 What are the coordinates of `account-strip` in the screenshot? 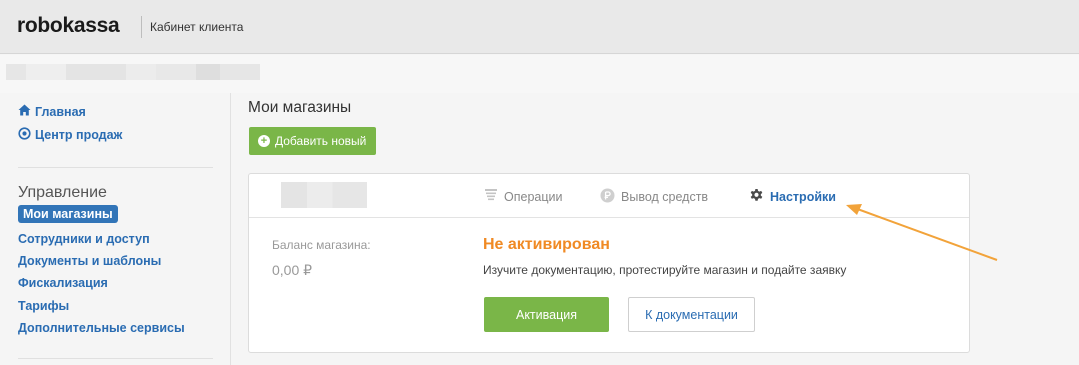 It's located at (539, 74).